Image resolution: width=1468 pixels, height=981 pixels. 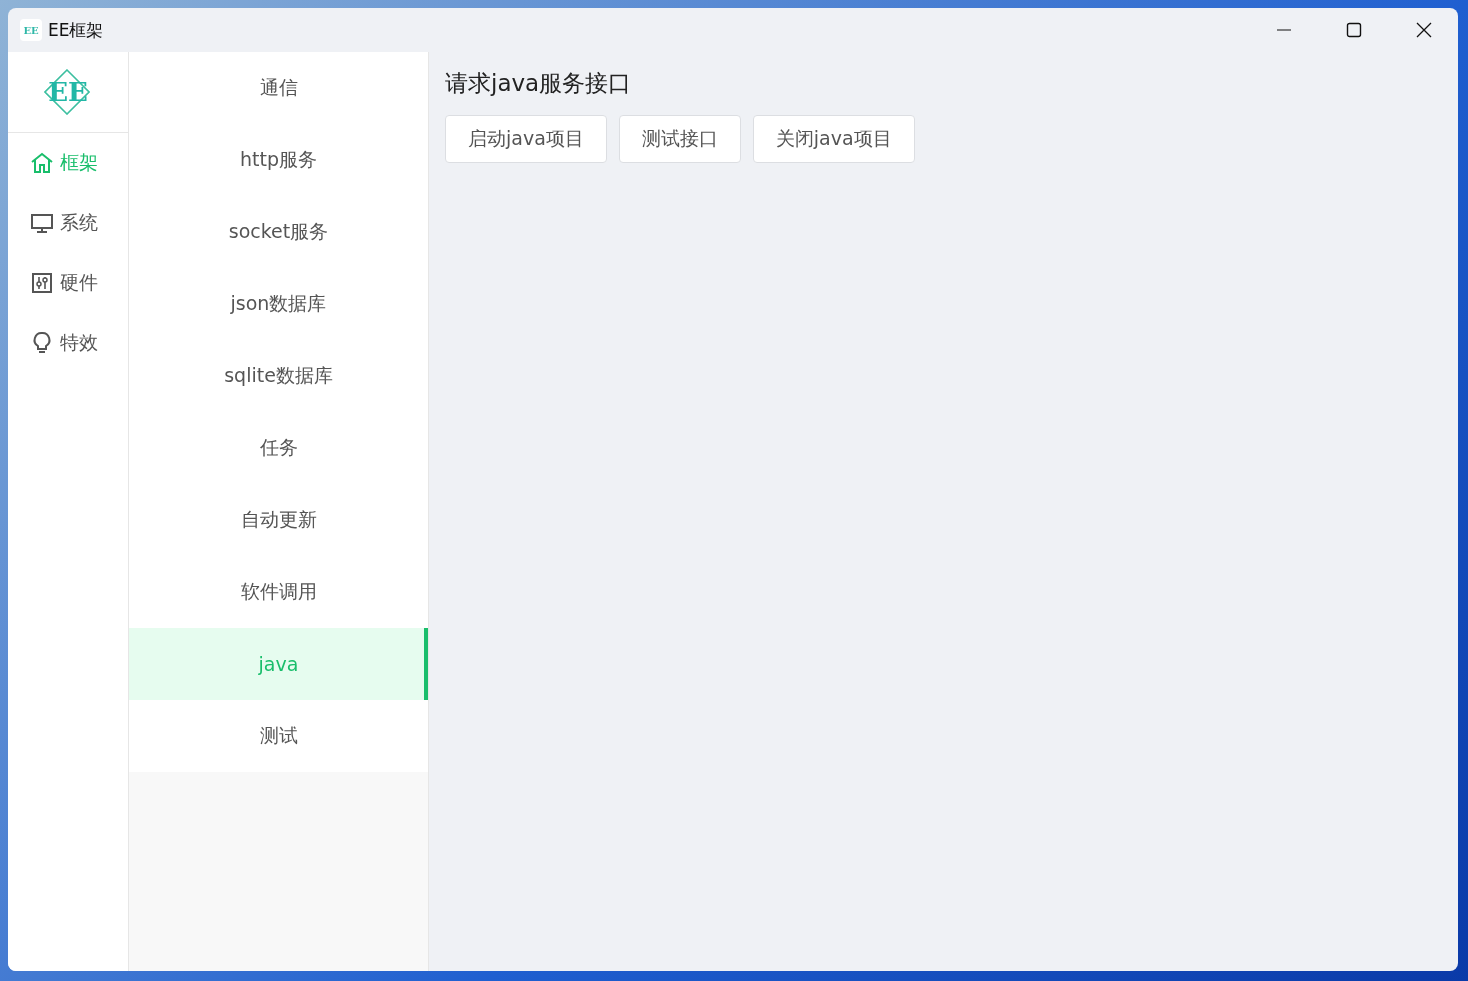 I want to click on submenu-item: sqlite数据库, so click(x=278, y=376).